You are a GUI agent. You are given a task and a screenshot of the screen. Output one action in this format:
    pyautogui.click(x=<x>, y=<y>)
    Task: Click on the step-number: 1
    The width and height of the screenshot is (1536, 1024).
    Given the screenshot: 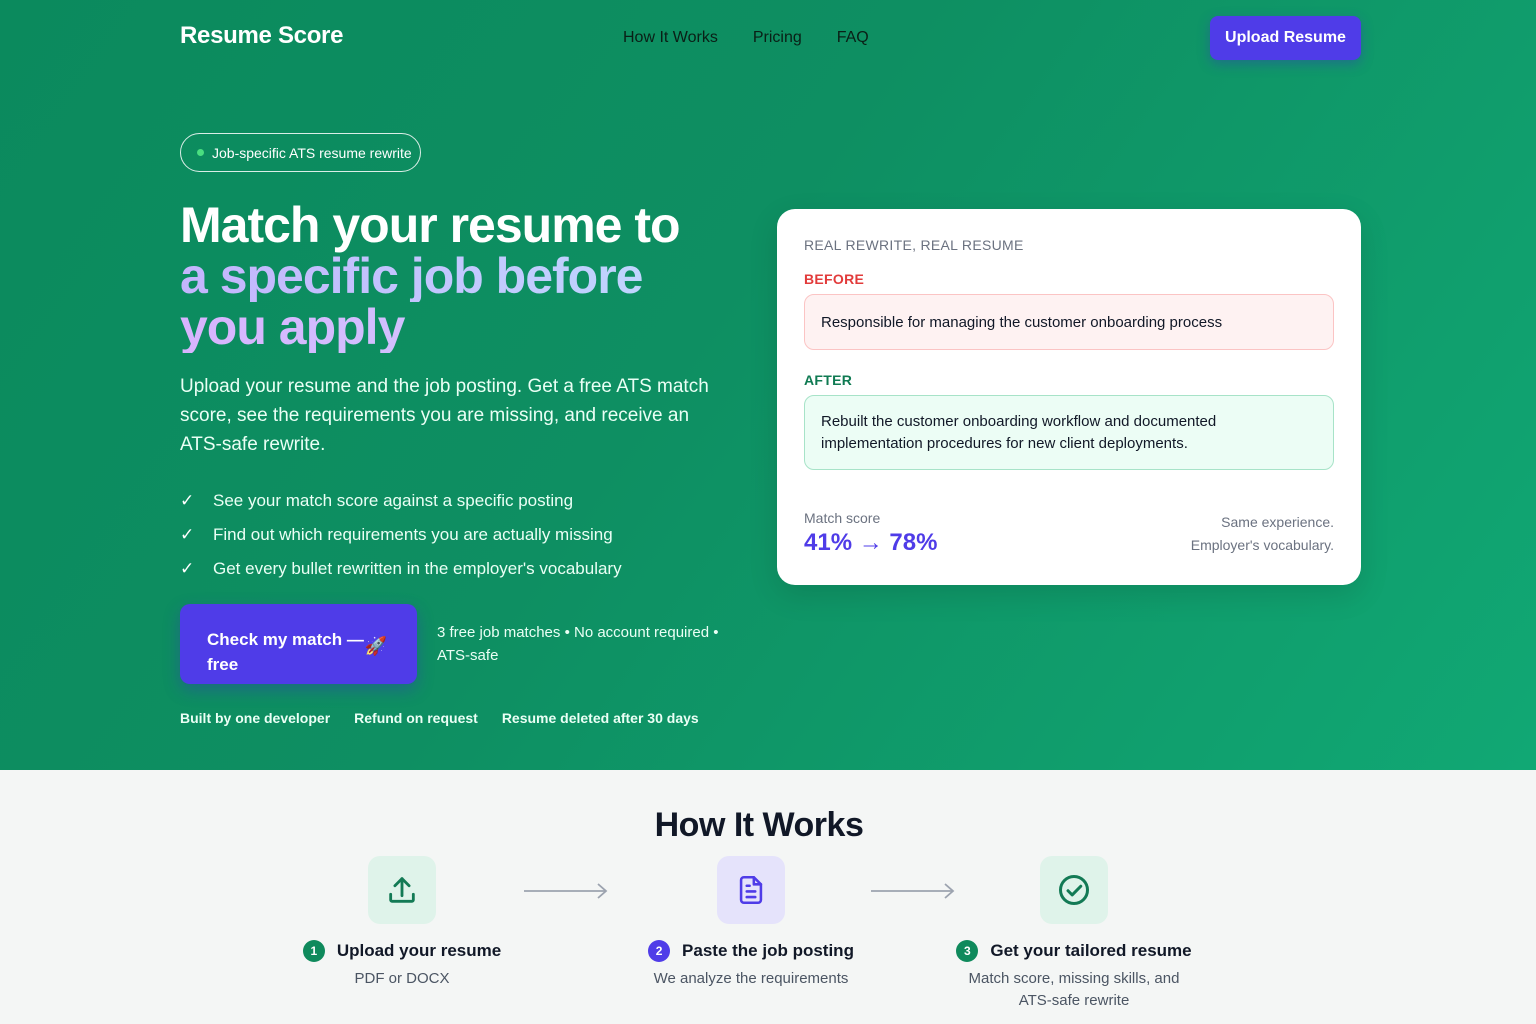 What is the action you would take?
    pyautogui.click(x=313, y=951)
    